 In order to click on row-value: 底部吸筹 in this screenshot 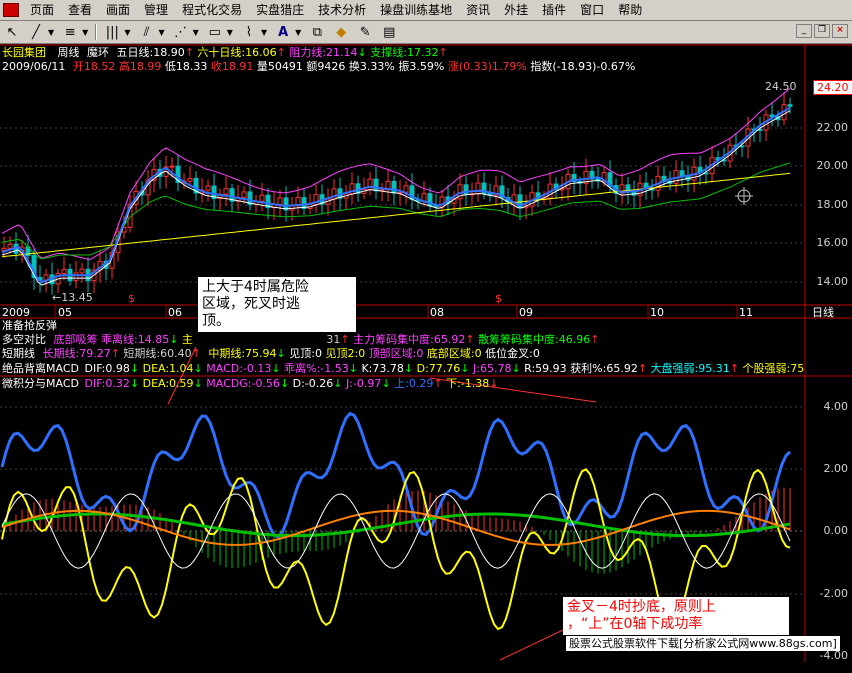, I will do `click(75, 339)`.